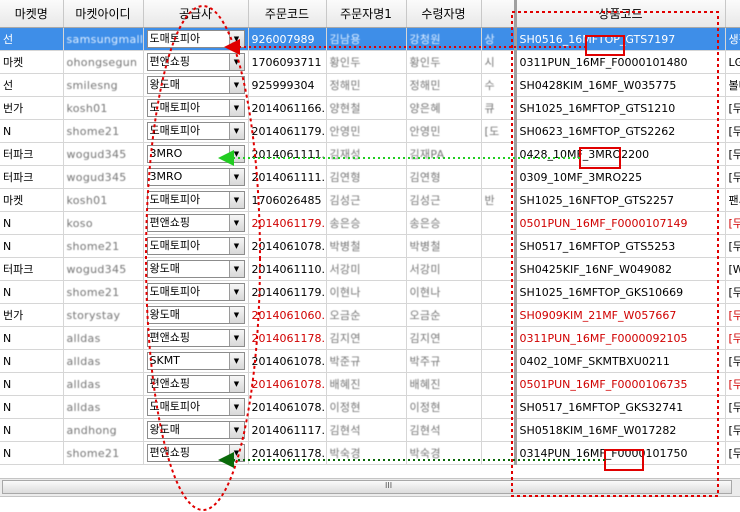  I want to click on cell-product-code: SH1025_16NFTOP_GTS2257, so click(620, 200).